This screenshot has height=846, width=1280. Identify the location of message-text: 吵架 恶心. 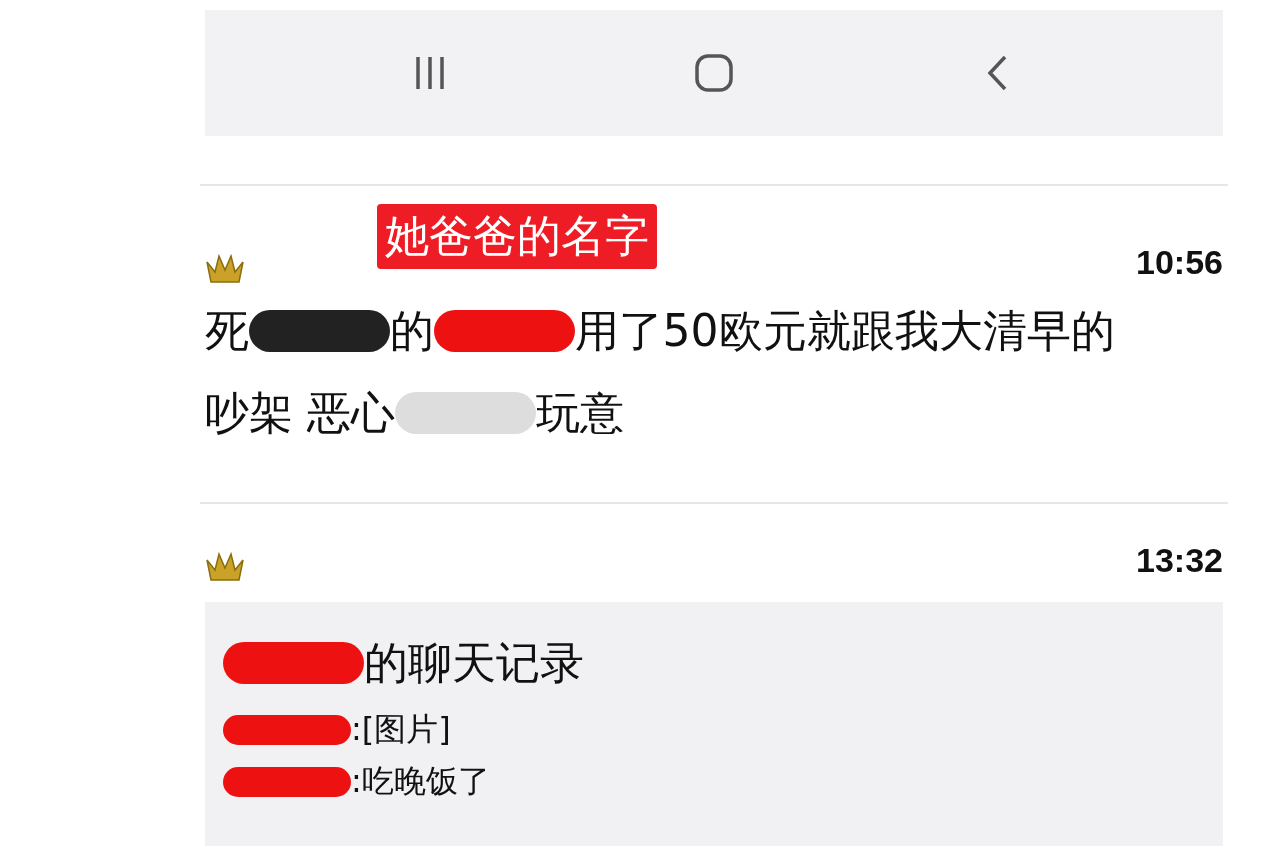
(300, 412).